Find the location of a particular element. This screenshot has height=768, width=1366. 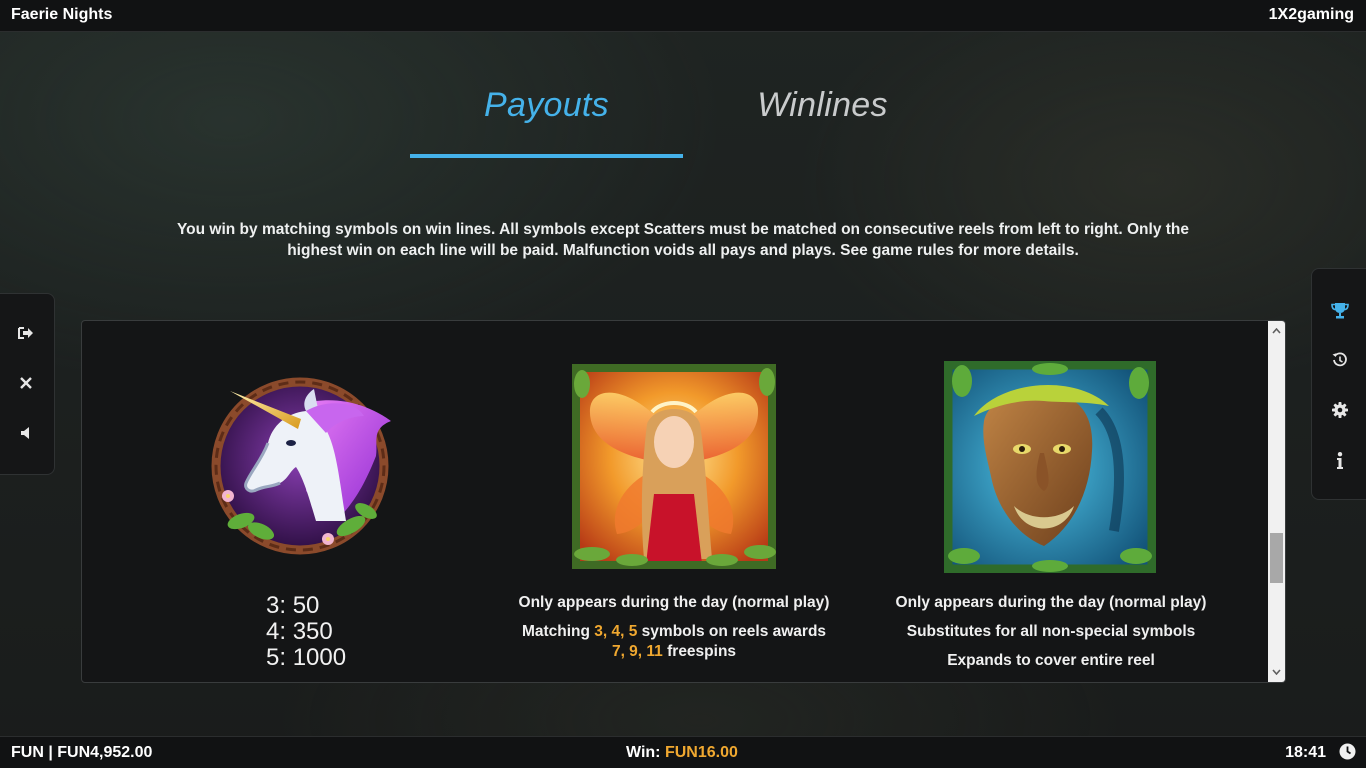

fairy-scatter-symbol is located at coordinates (674, 466).